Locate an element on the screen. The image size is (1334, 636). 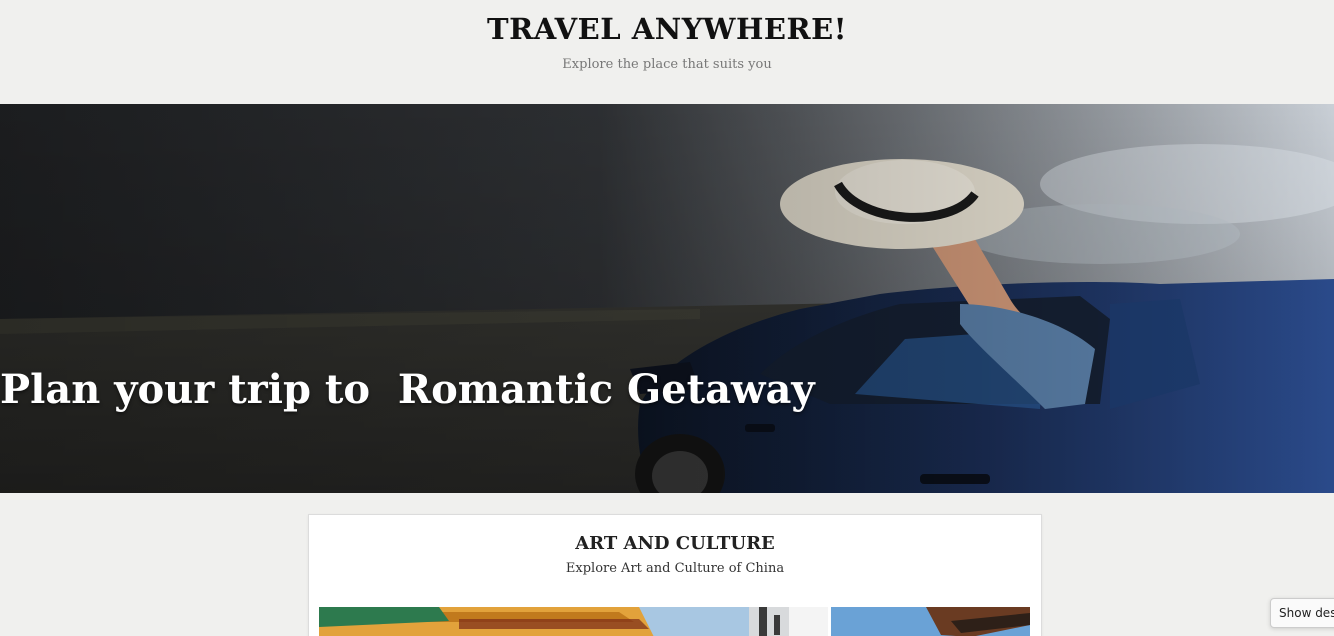
show-desktop-button: Show desktop is located at coordinates (1302, 613).